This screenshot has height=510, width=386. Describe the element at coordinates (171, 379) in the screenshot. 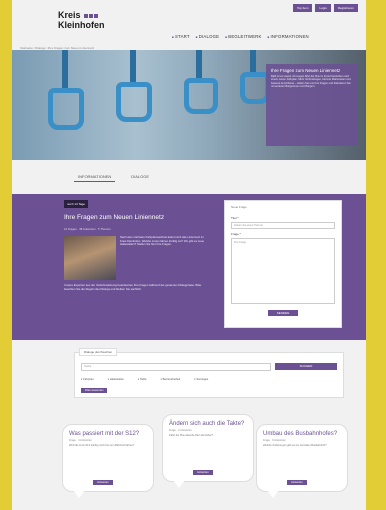

I see `option-barrierefreiheit: ▾ Barrierefreiheit` at that location.